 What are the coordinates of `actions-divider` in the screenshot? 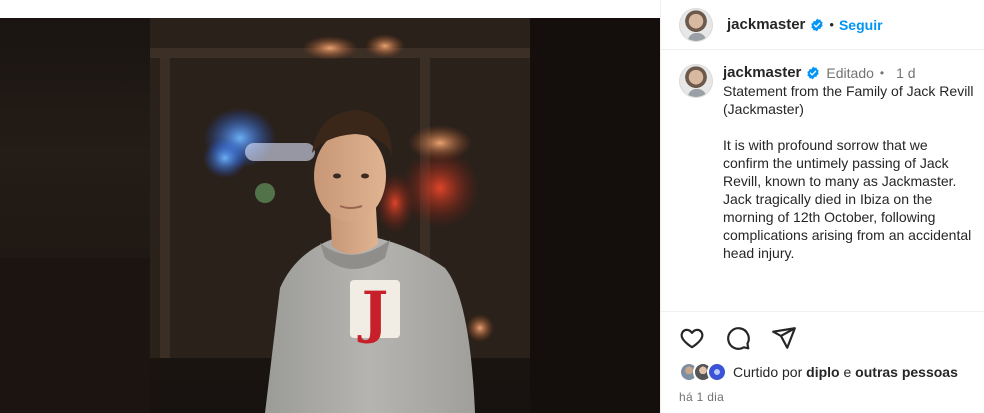 It's located at (822, 311).